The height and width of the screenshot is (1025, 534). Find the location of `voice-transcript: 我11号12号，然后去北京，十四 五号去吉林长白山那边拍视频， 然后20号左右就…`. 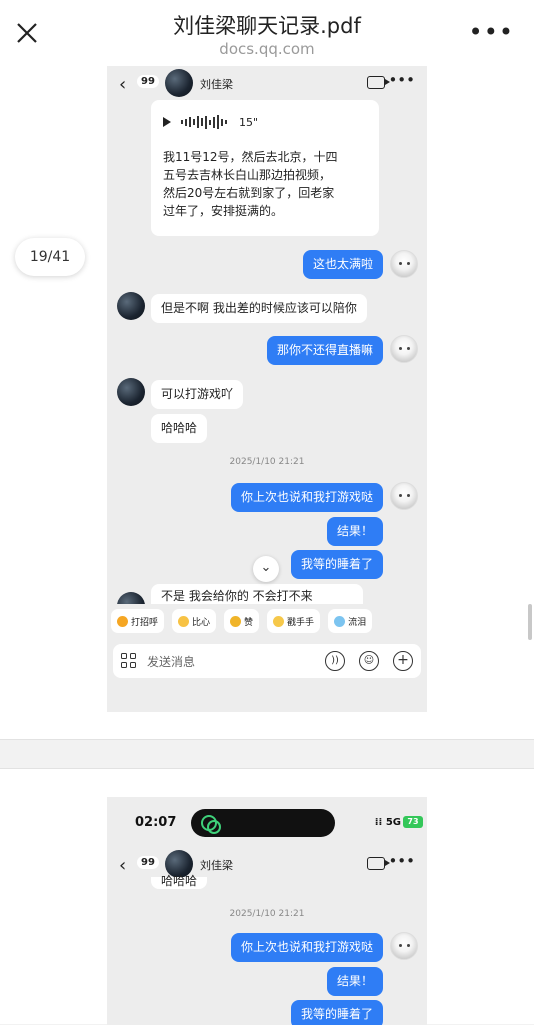

voice-transcript: 我11号12号，然后去北京，十四 五号去吉林长白山那边拍视频， 然后20号左右就… is located at coordinates (250, 184).